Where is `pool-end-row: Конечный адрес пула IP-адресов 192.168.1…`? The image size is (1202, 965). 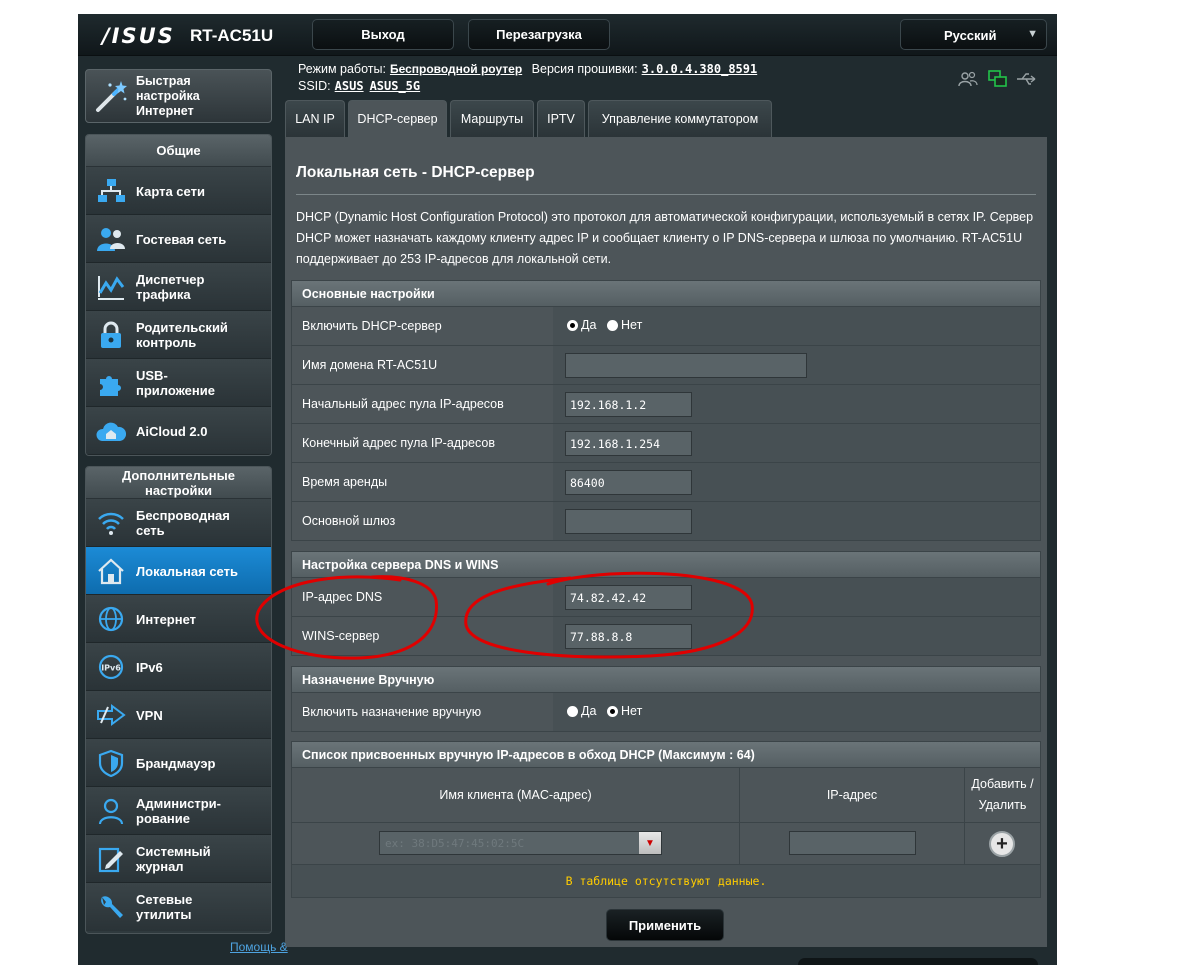
pool-end-row: Конечный адрес пула IP-адресов 192.168.1… is located at coordinates (666, 443).